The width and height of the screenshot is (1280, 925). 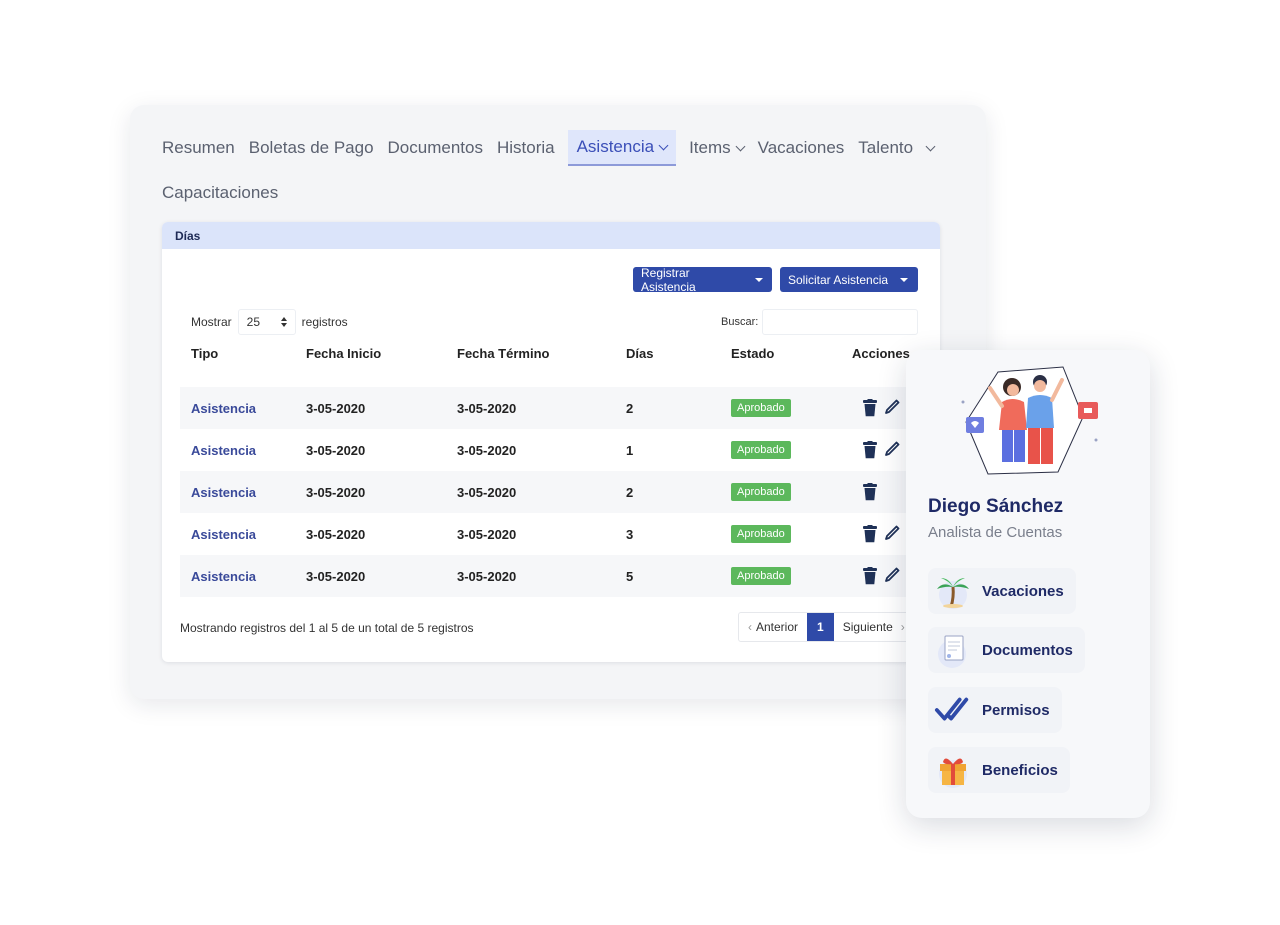 What do you see at coordinates (630, 450) in the screenshot?
I see `row-dias: 1` at bounding box center [630, 450].